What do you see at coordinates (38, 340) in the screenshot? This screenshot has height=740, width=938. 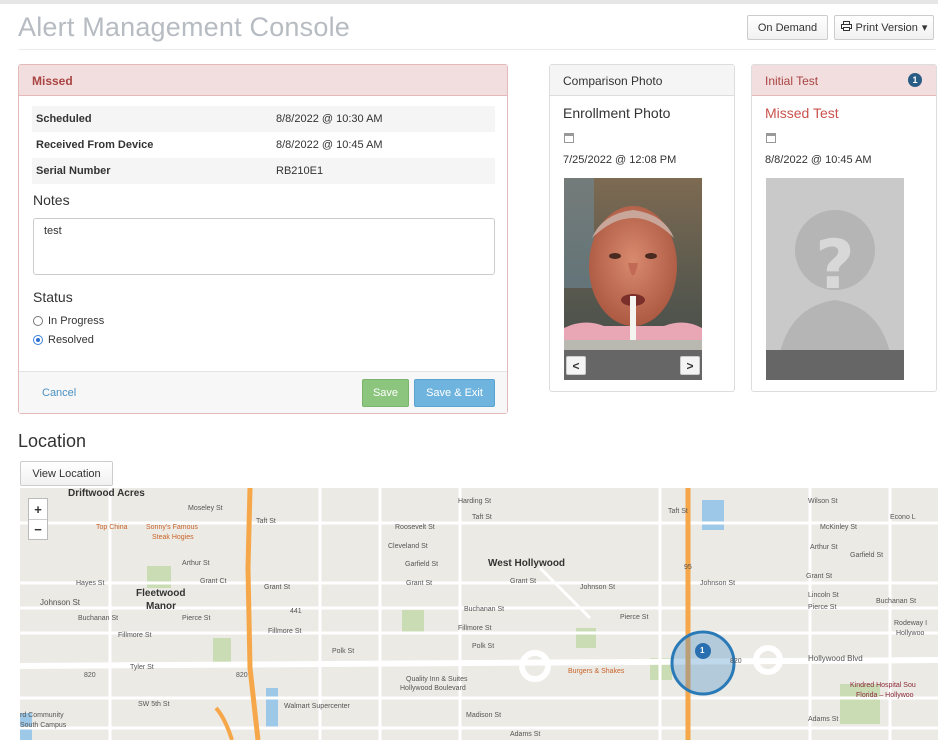 I see `radio-button-checked` at bounding box center [38, 340].